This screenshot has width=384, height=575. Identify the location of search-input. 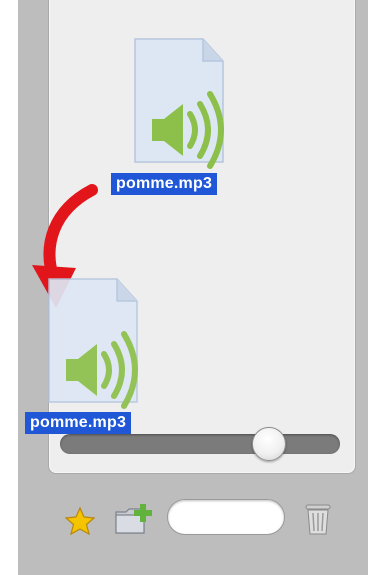
(226, 517).